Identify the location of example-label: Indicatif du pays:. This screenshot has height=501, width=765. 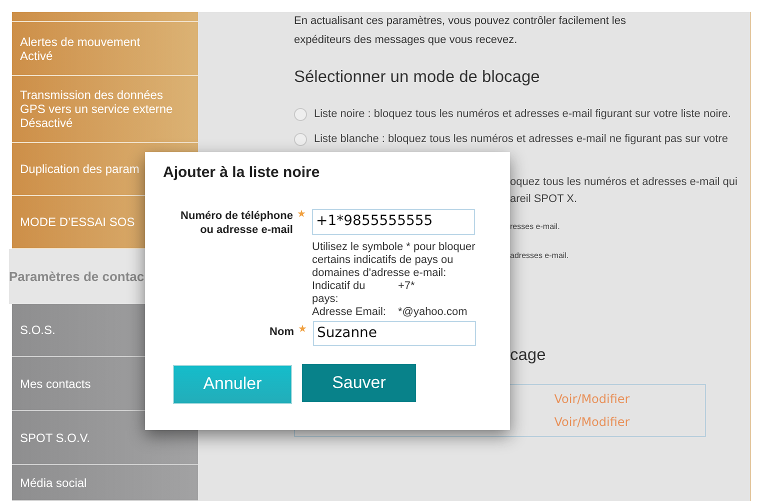
(339, 293).